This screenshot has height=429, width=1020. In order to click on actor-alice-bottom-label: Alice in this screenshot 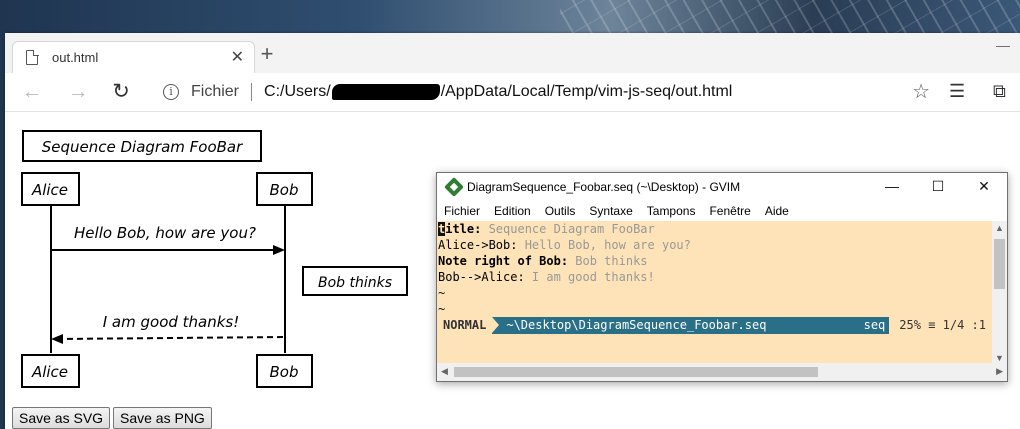, I will do `click(49, 372)`.